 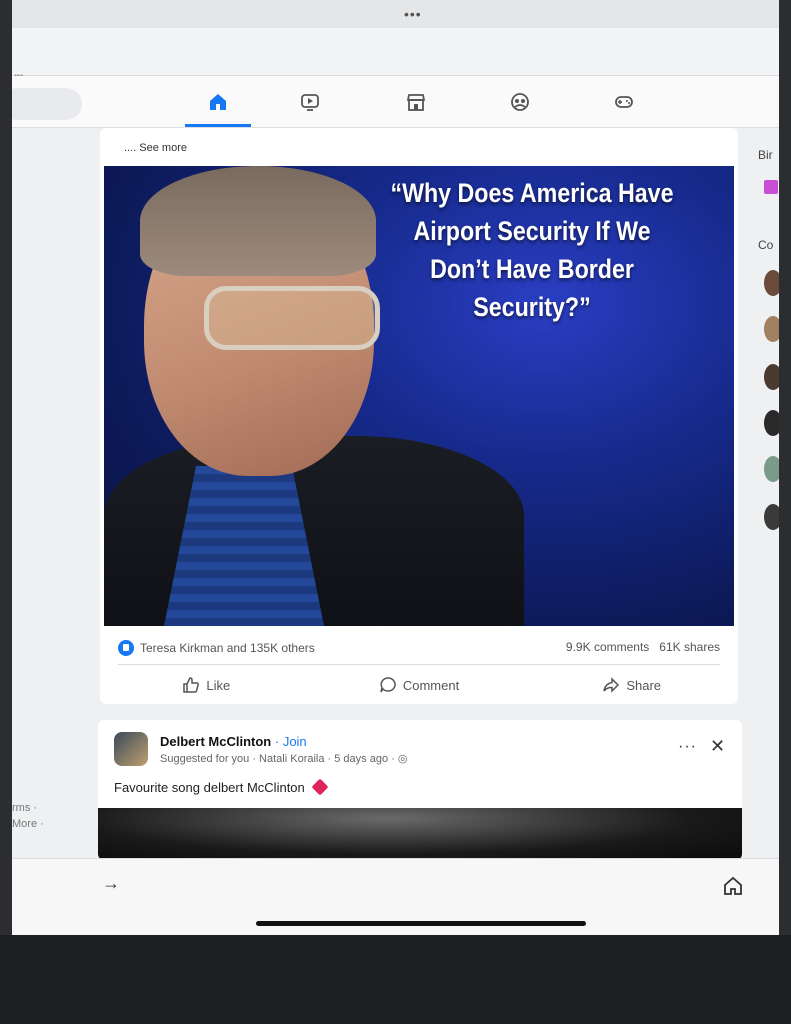 I want to click on comment-label: Comment, so click(x=431, y=685).